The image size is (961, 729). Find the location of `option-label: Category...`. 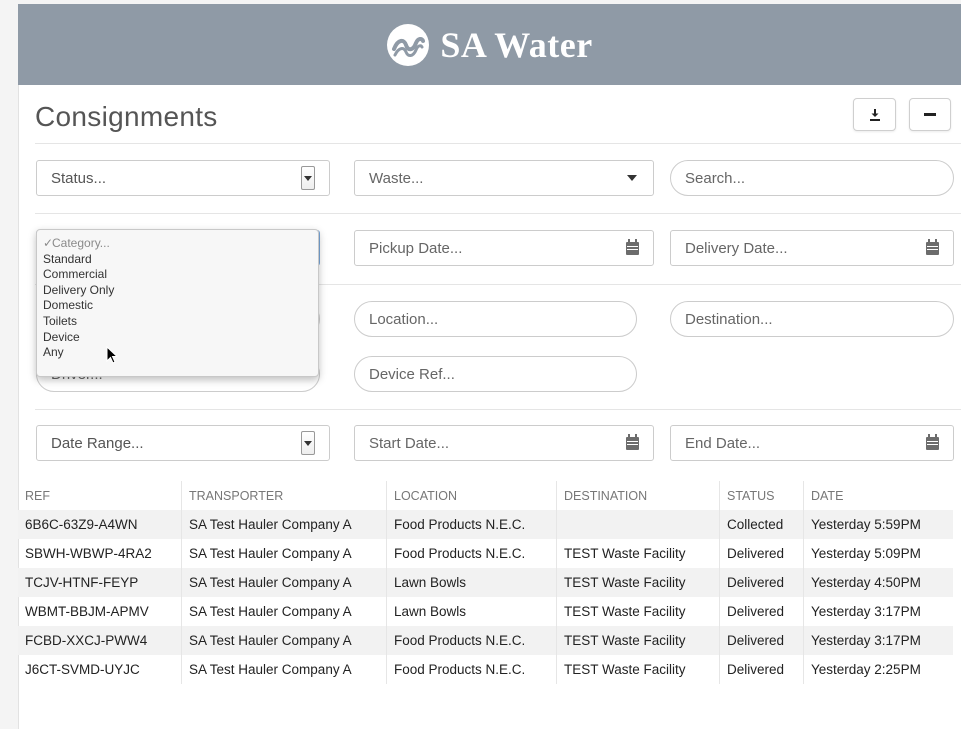

option-label: Category... is located at coordinates (81, 243).